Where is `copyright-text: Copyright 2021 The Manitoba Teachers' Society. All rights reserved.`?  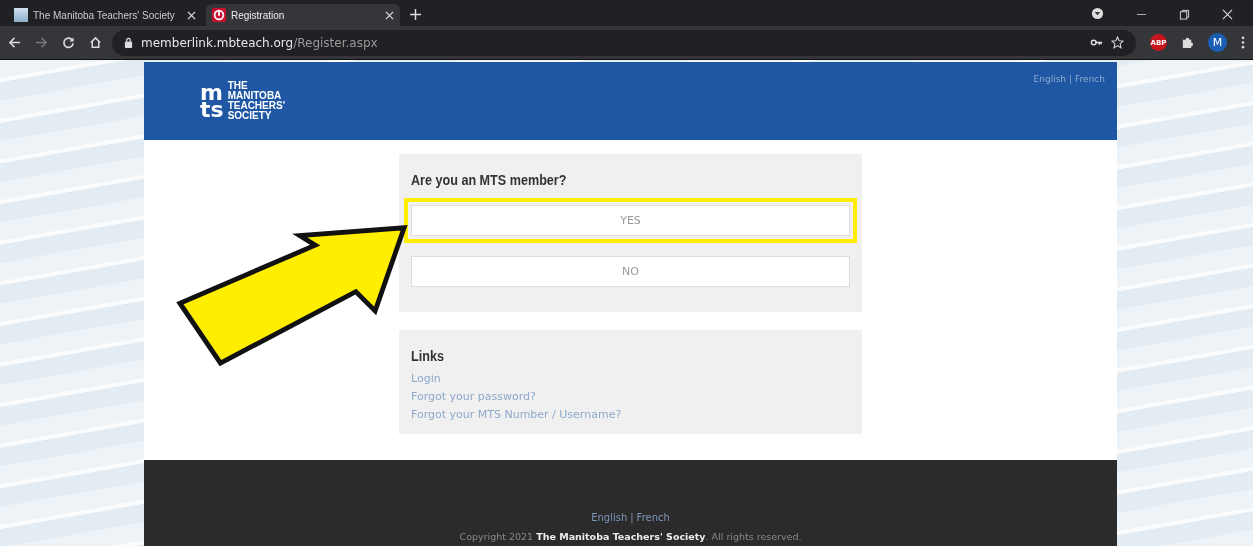
copyright-text: Copyright 2021 The Manitoba Teachers' Society. All rights reserved. is located at coordinates (630, 536).